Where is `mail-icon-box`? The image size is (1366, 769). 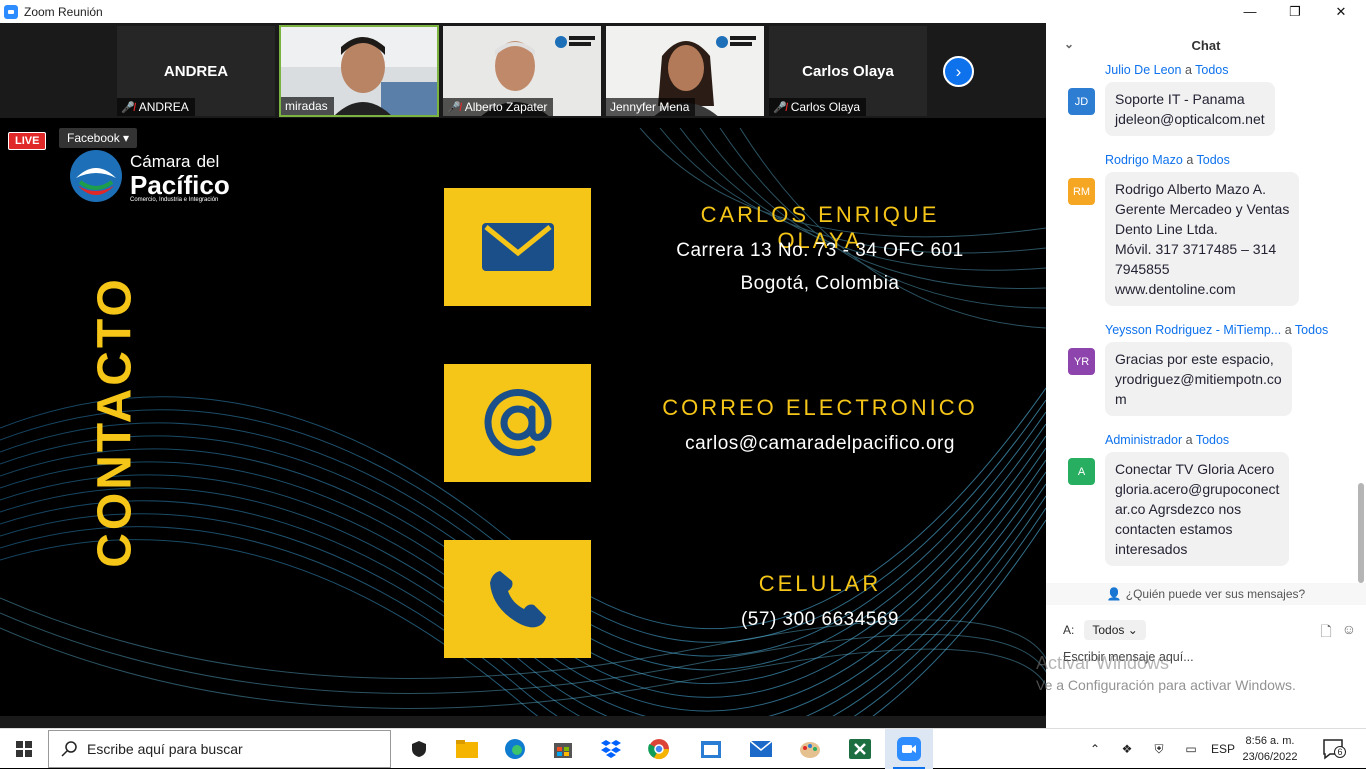 mail-icon-box is located at coordinates (517, 247).